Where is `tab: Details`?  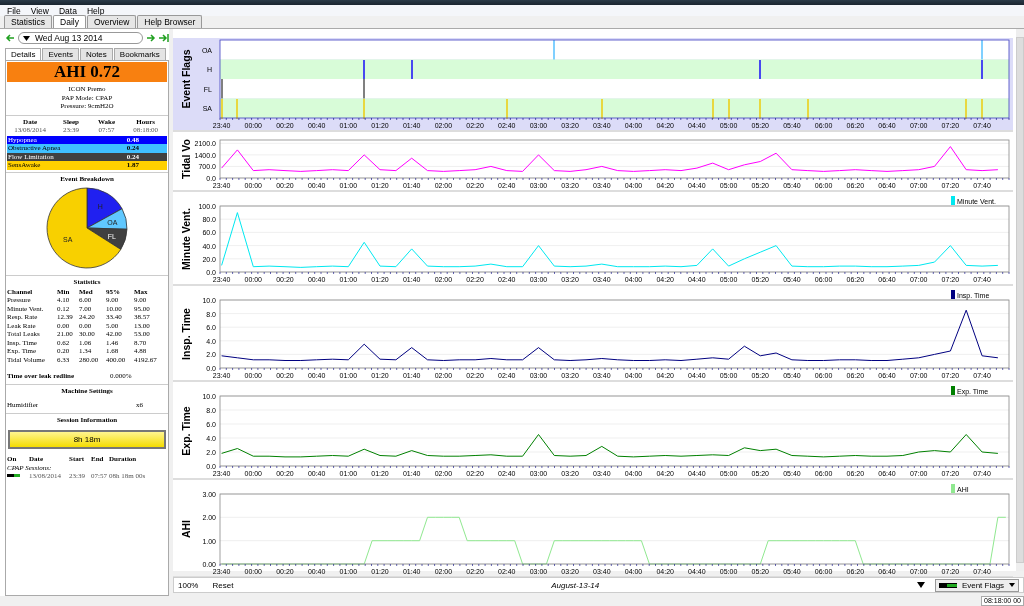 tab: Details is located at coordinates (23, 54).